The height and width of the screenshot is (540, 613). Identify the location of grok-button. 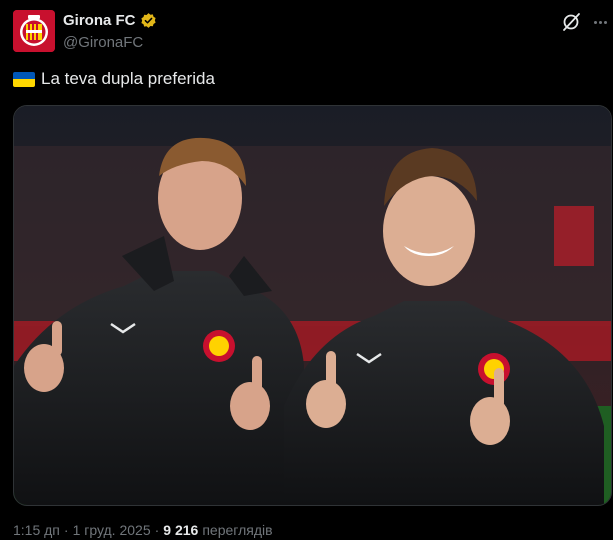
(571, 22).